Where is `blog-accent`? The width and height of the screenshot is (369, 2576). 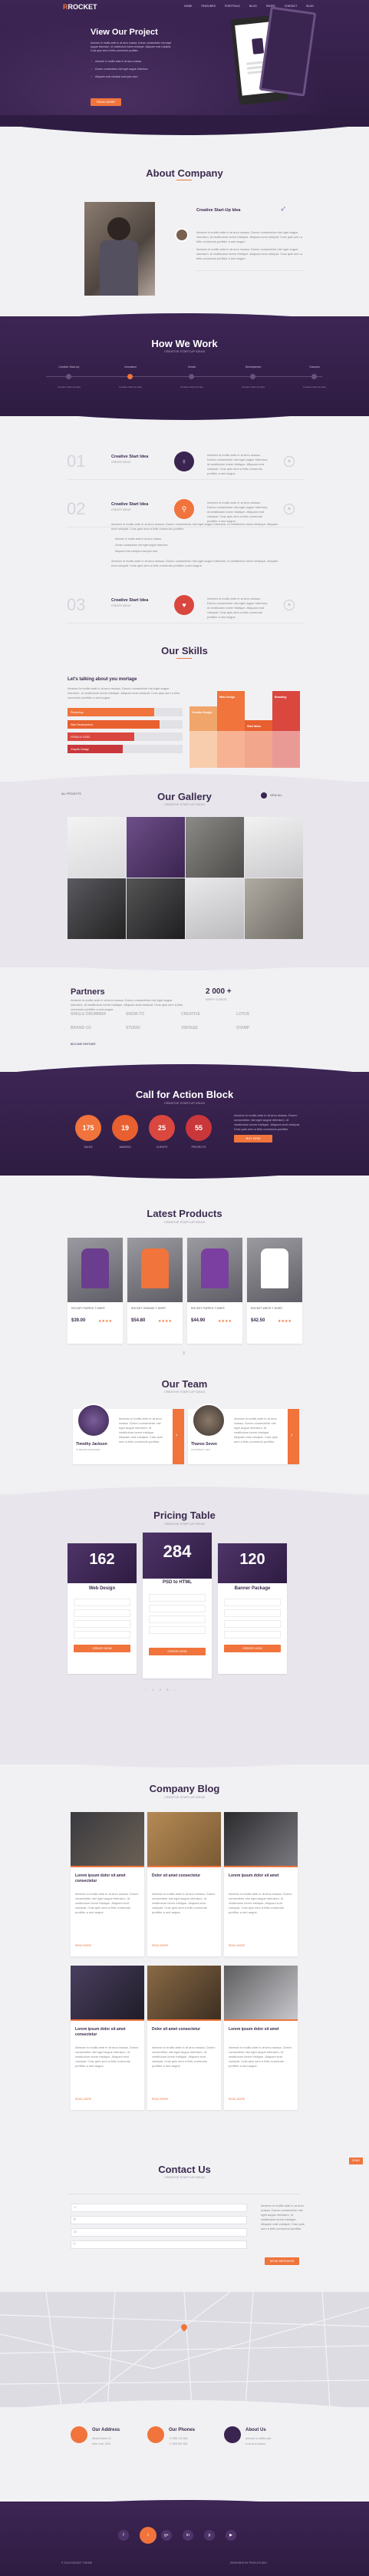
blog-accent is located at coordinates (261, 2020).